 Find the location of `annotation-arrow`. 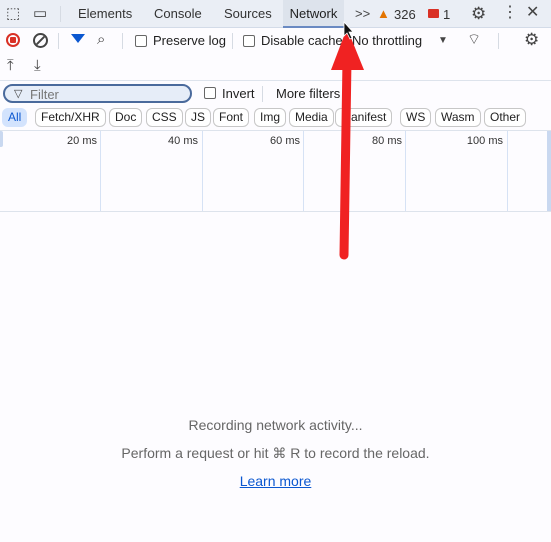

annotation-arrow is located at coordinates (347, 140).